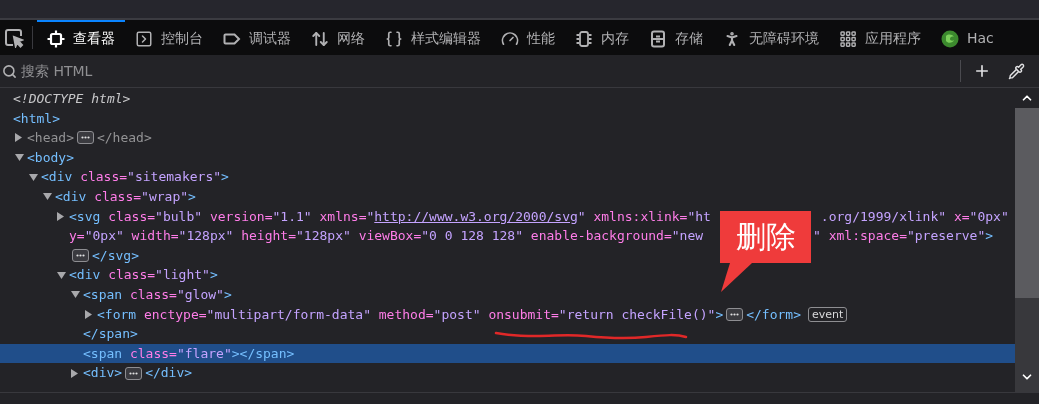  I want to click on attribute-name: y=, so click(77, 236).